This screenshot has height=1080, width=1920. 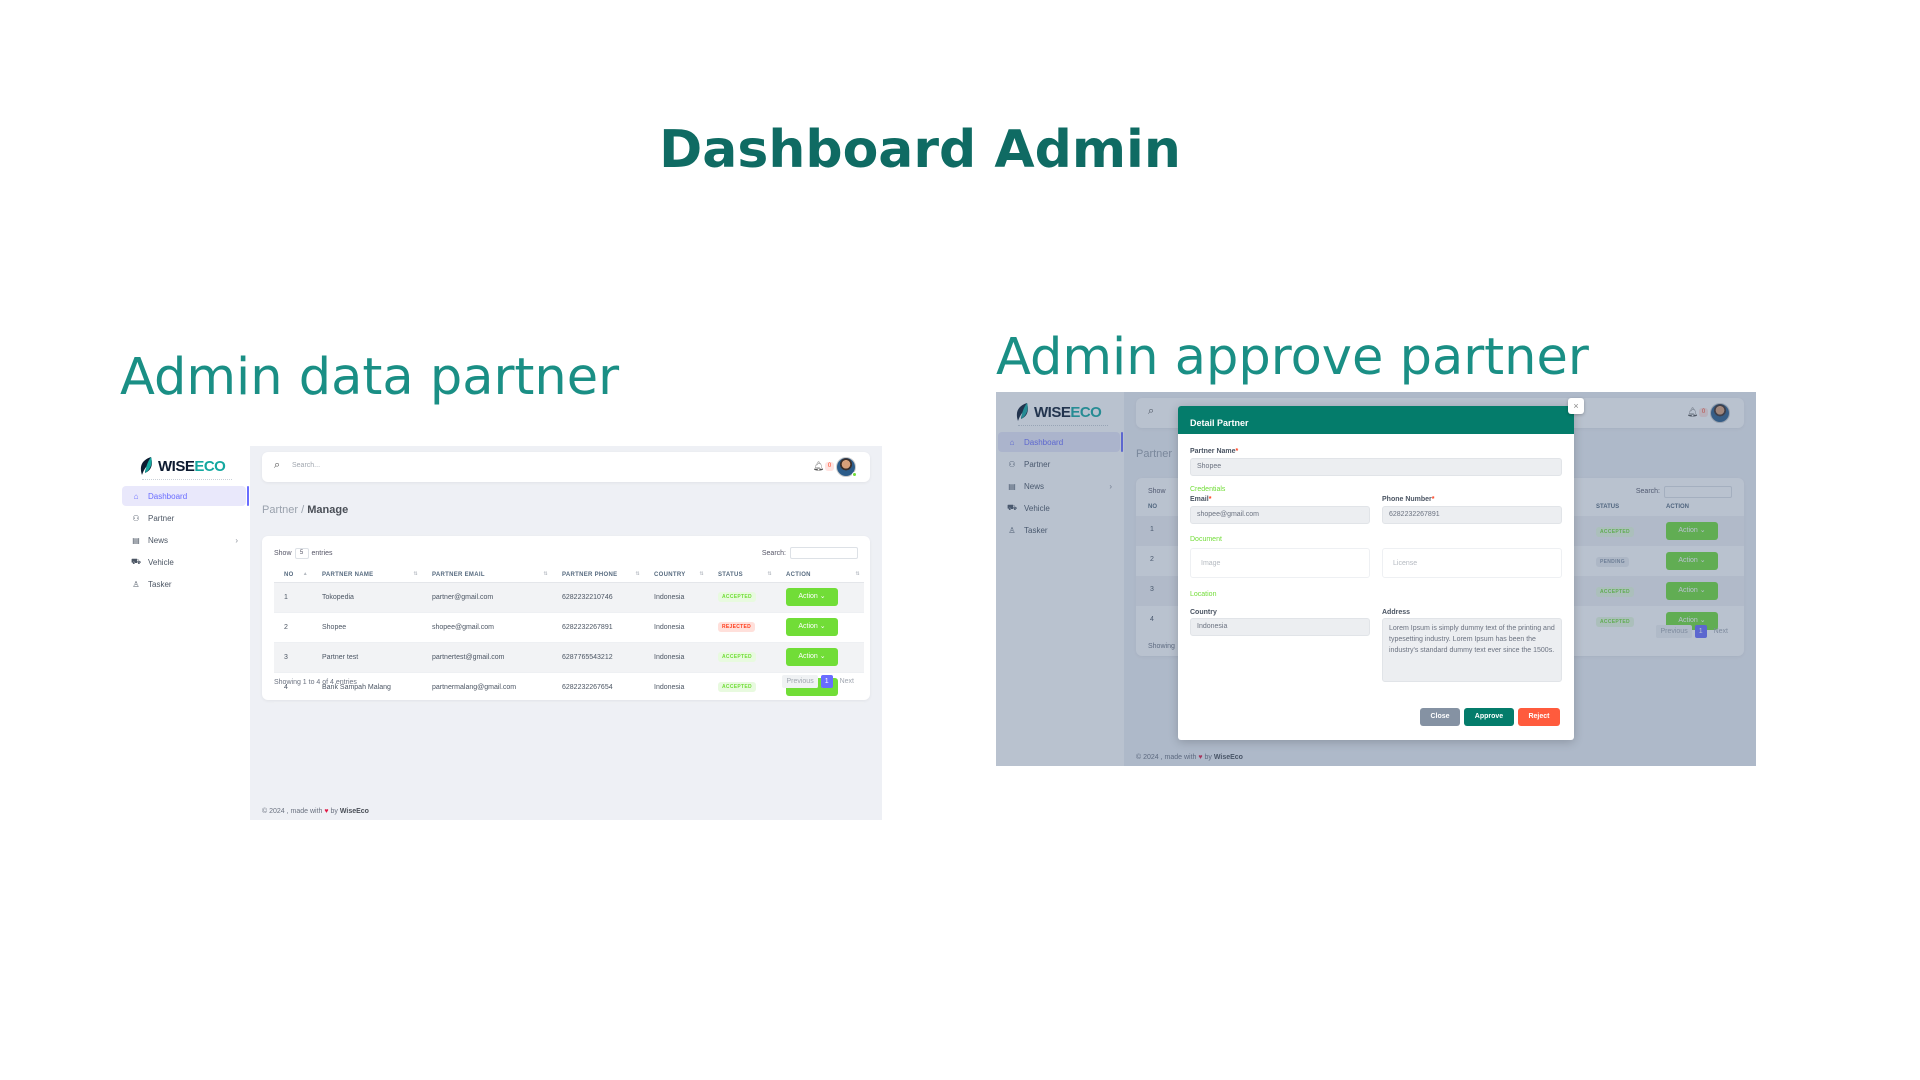 I want to click on col-no: NO ▲, so click(x=293, y=575).